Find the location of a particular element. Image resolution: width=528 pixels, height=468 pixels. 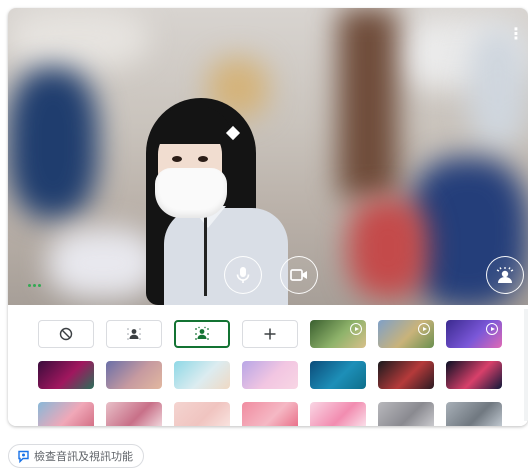

background-animated-garden is located at coordinates (338, 334).